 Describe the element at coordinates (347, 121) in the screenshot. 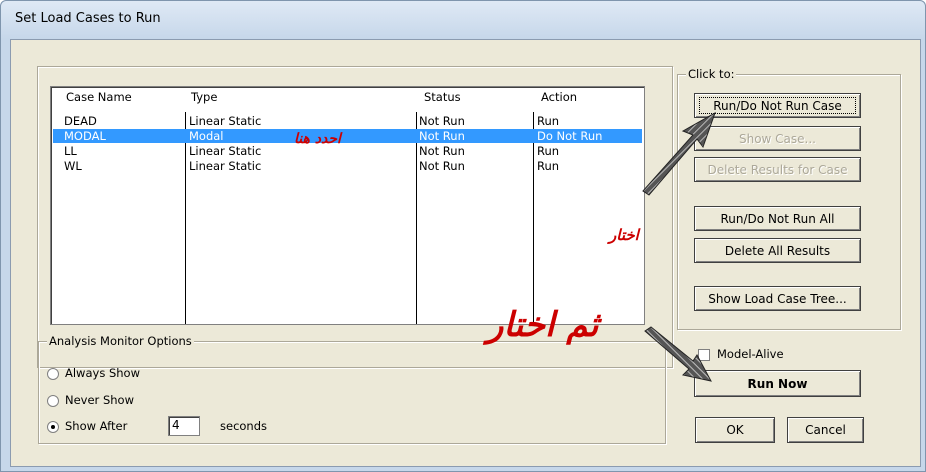

I see `table-row: DEAD Linear Static Not Run Run` at that location.